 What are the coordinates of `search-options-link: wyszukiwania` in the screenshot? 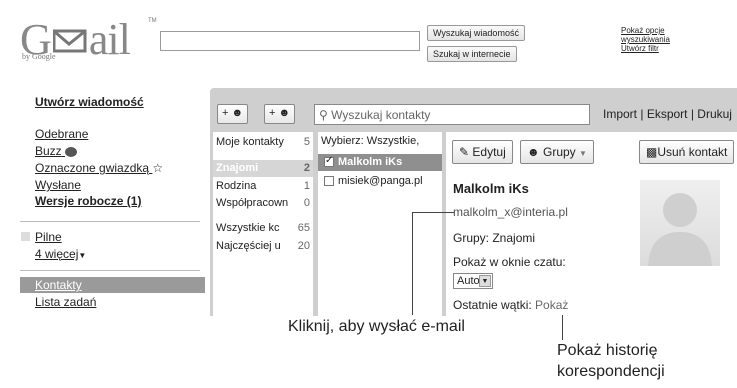 It's located at (645, 39).